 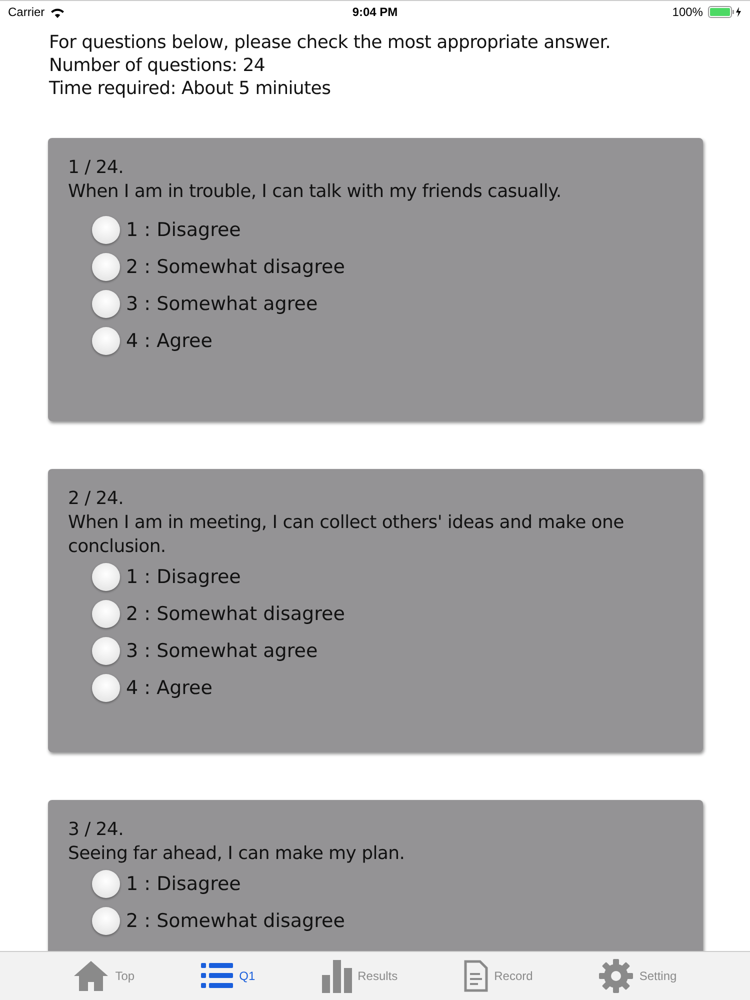 What do you see at coordinates (337, 976) in the screenshot?
I see `bar-chart-icon` at bounding box center [337, 976].